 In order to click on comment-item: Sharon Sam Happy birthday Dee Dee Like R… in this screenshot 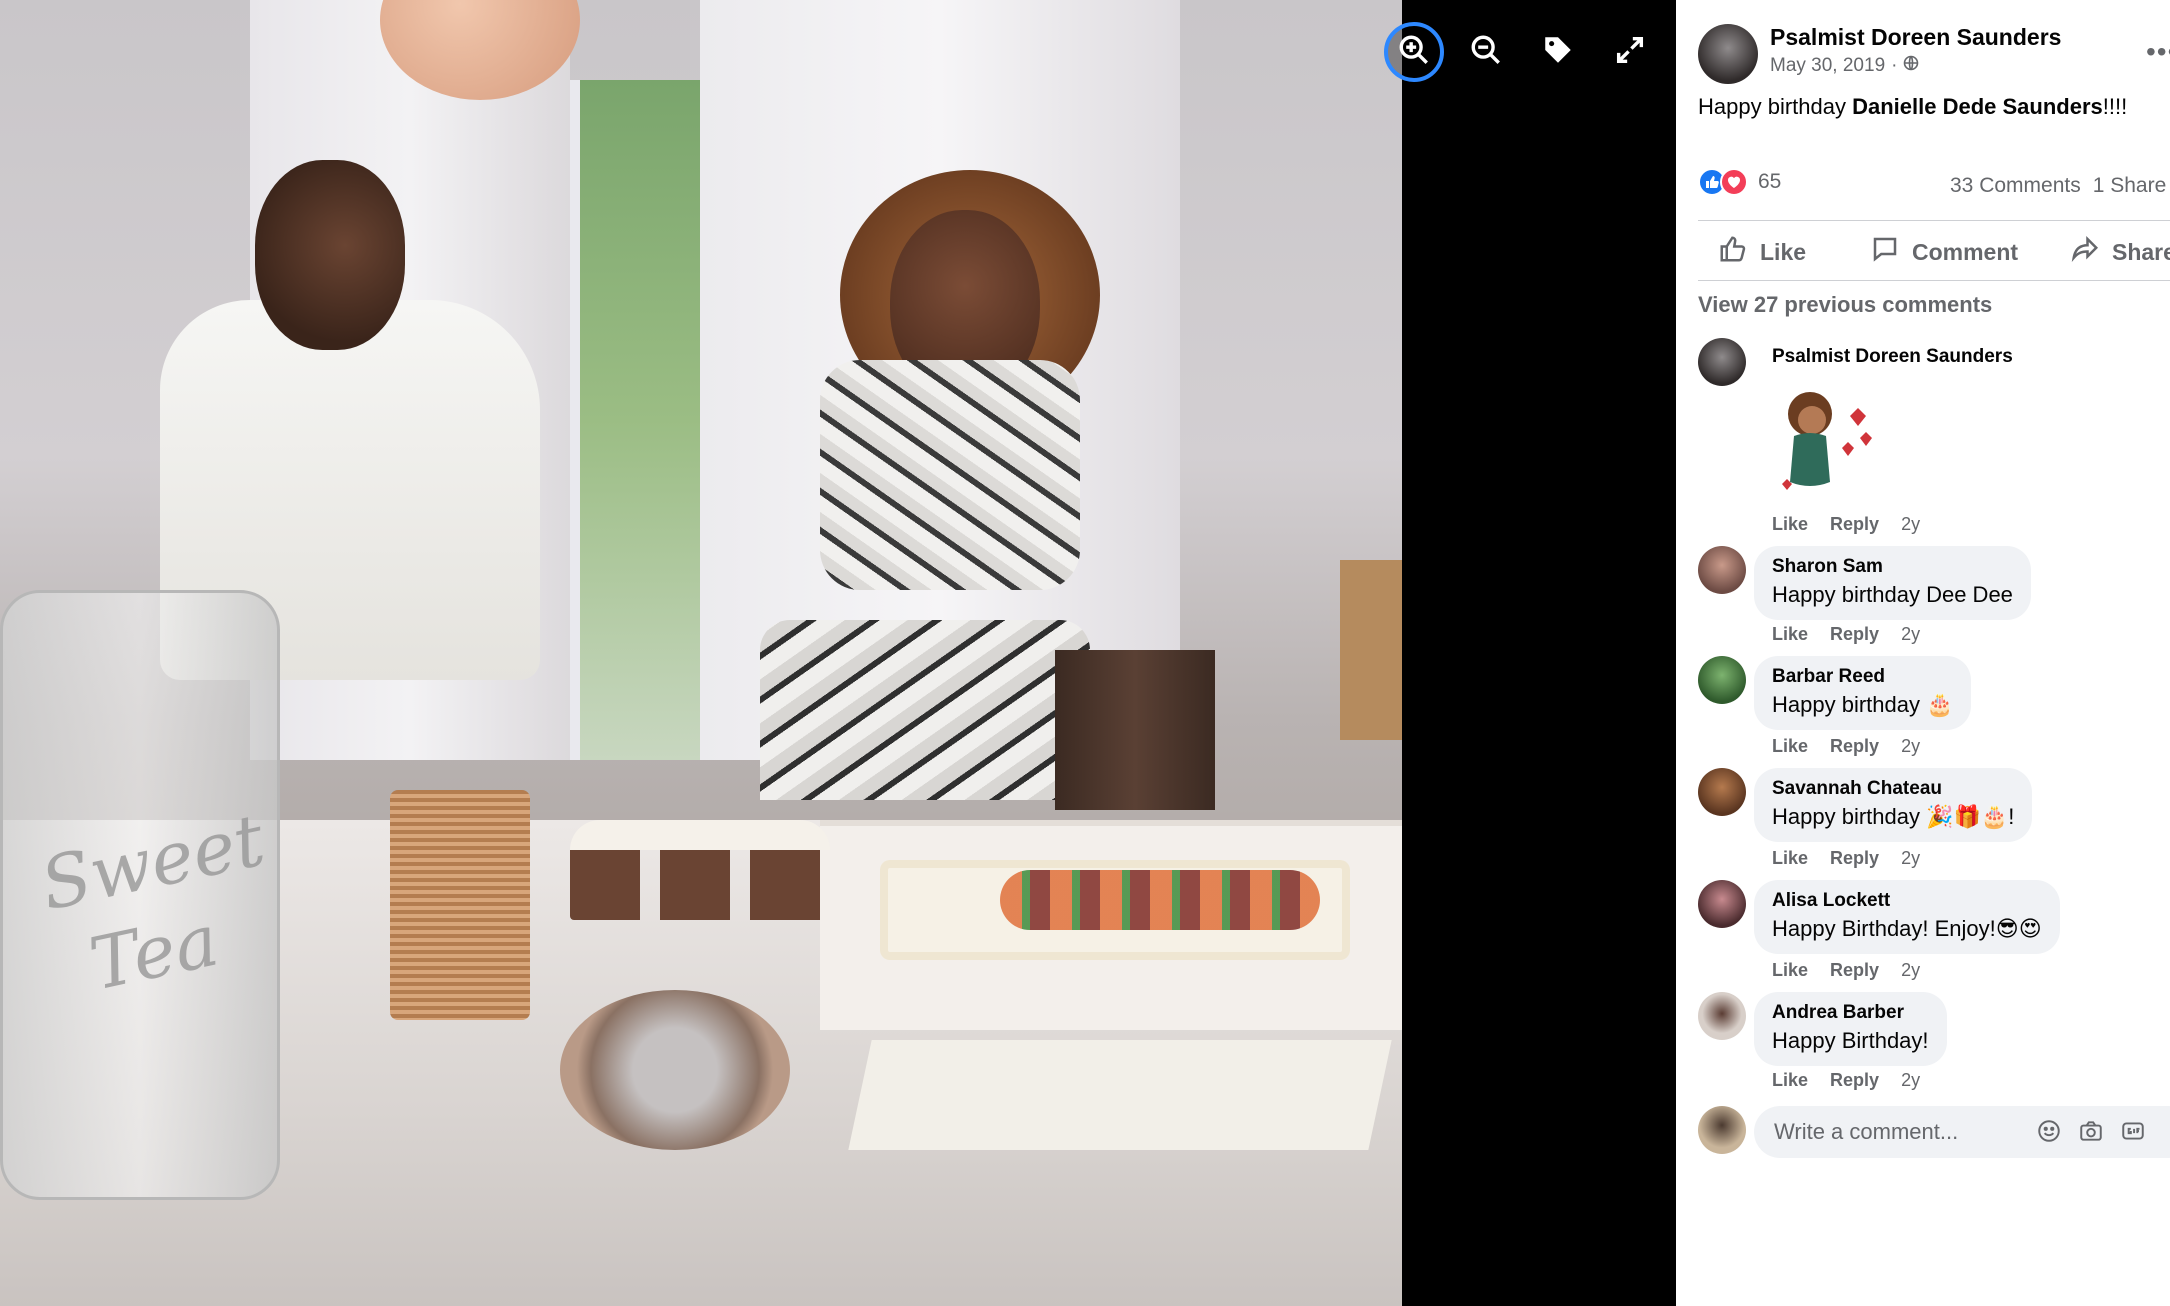, I will do `click(1934, 596)`.